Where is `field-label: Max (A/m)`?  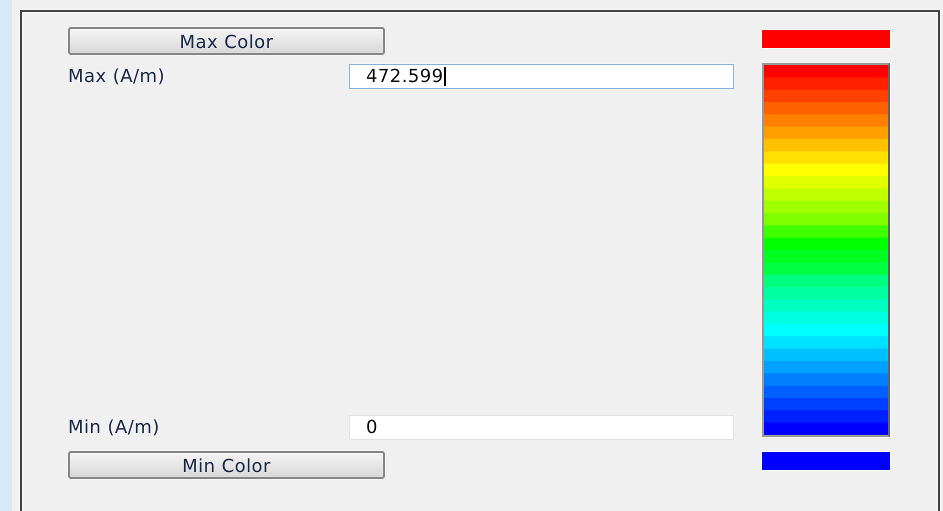
field-label: Max (A/m) is located at coordinates (117, 77).